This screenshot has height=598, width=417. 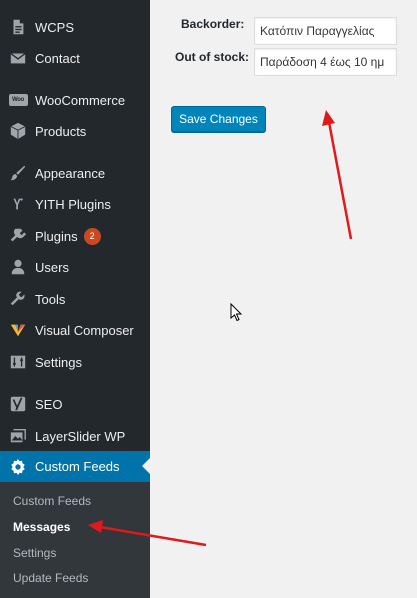 What do you see at coordinates (58, 362) in the screenshot?
I see `sidebar-item-label: Settings` at bounding box center [58, 362].